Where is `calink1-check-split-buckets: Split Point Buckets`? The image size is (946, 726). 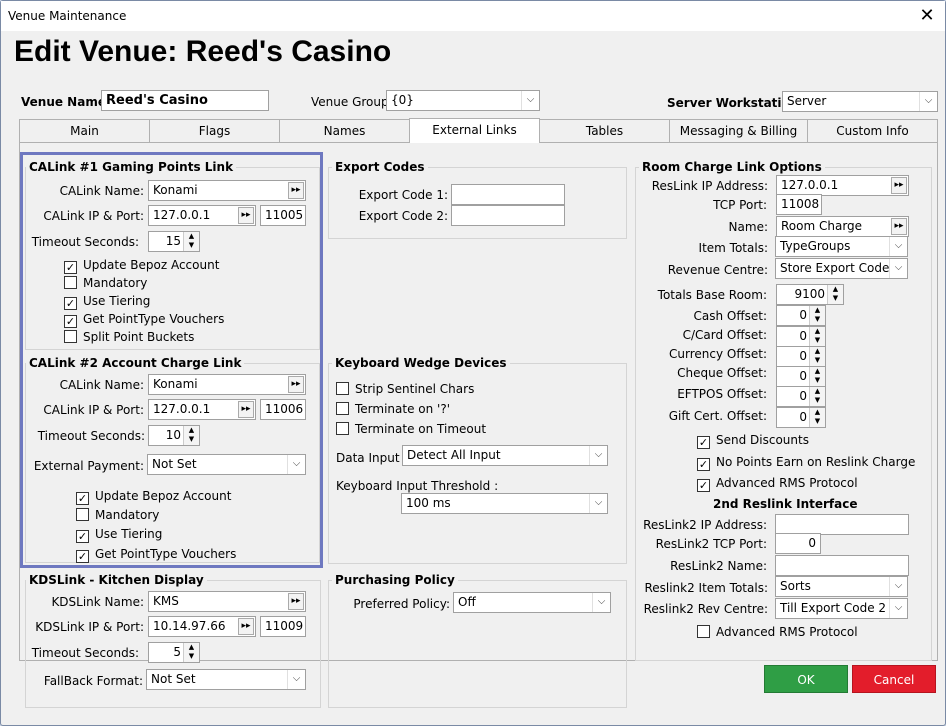
calink1-check-split-buckets: Split Point Buckets is located at coordinates (129, 337).